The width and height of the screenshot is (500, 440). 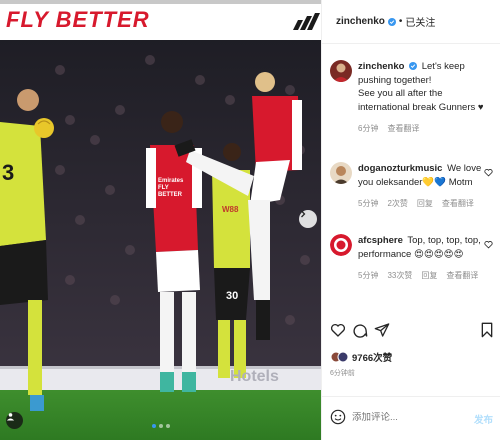 What do you see at coordinates (483, 419) in the screenshot?
I see `post-comment-button: 发布` at bounding box center [483, 419].